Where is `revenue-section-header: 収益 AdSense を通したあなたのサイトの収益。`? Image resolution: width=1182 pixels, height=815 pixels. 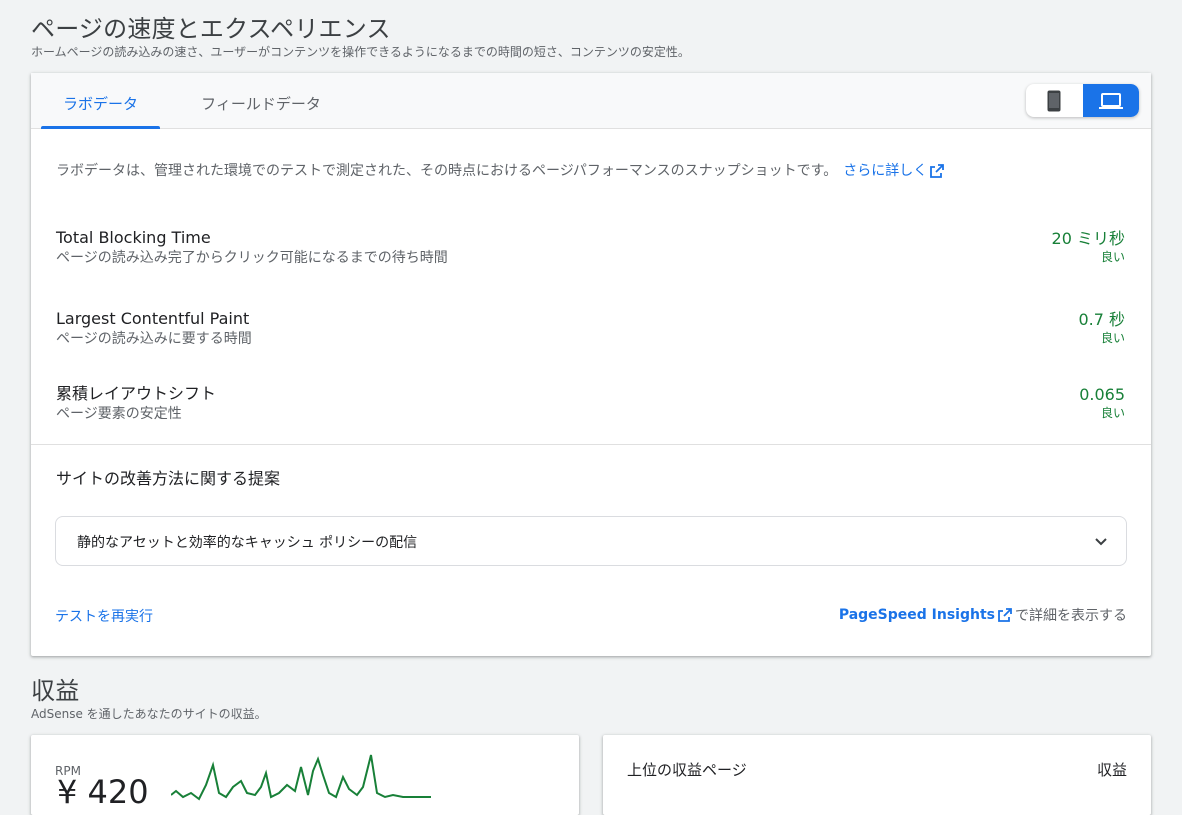
revenue-section-header: 収益 AdSense を通したあなたのサイトの収益。 is located at coordinates (149, 698).